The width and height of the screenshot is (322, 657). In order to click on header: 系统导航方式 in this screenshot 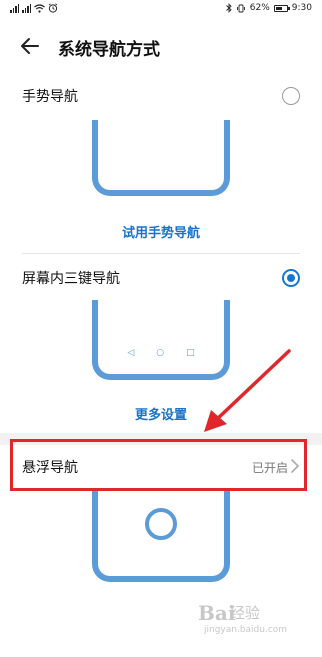, I will do `click(161, 46)`.